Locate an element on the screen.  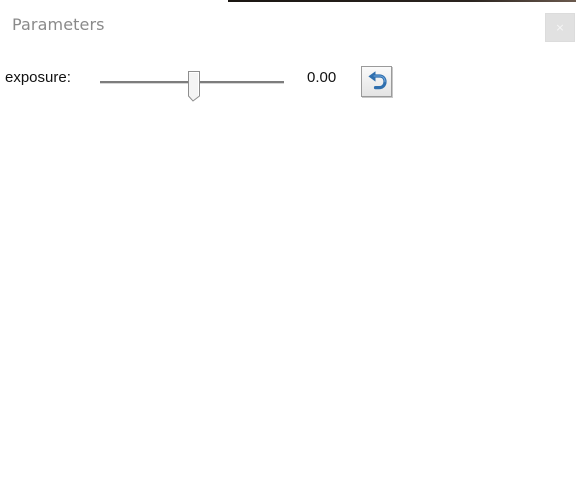
exposure-value: 0.00 is located at coordinates (322, 77).